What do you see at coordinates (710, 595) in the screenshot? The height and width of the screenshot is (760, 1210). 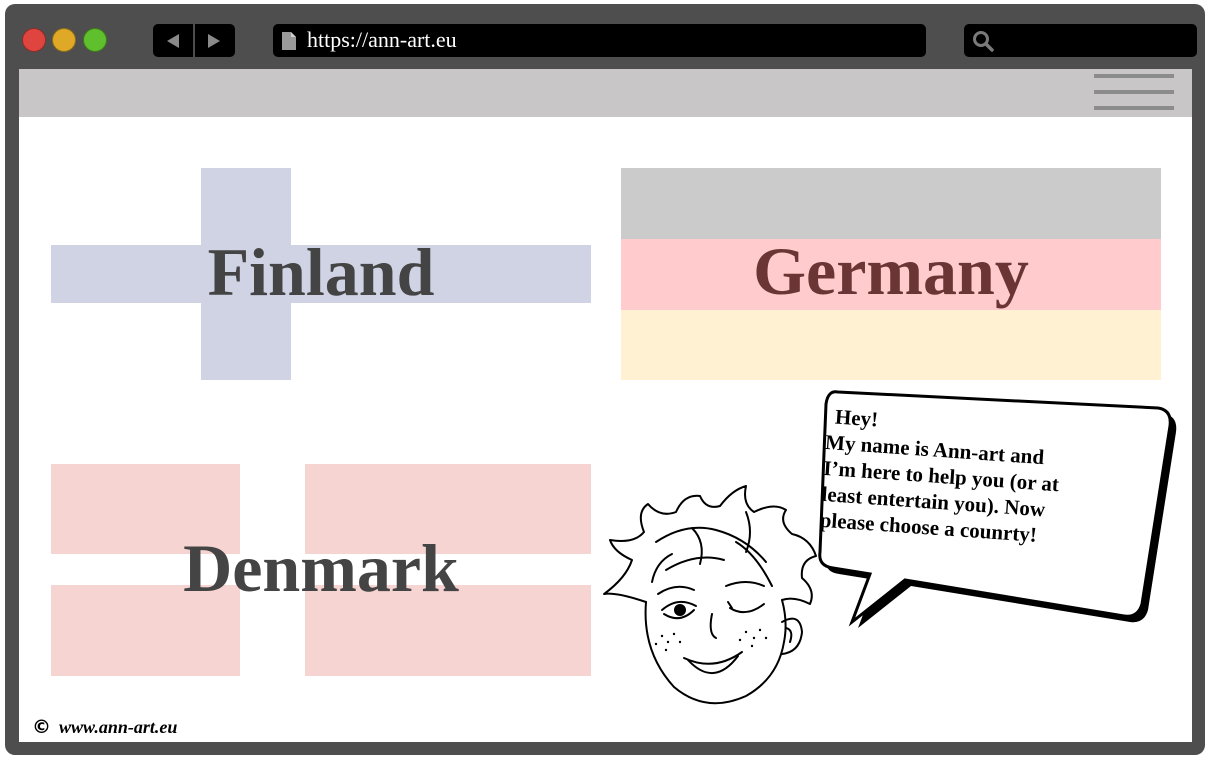 I see `cartoon-character-illustration` at bounding box center [710, 595].